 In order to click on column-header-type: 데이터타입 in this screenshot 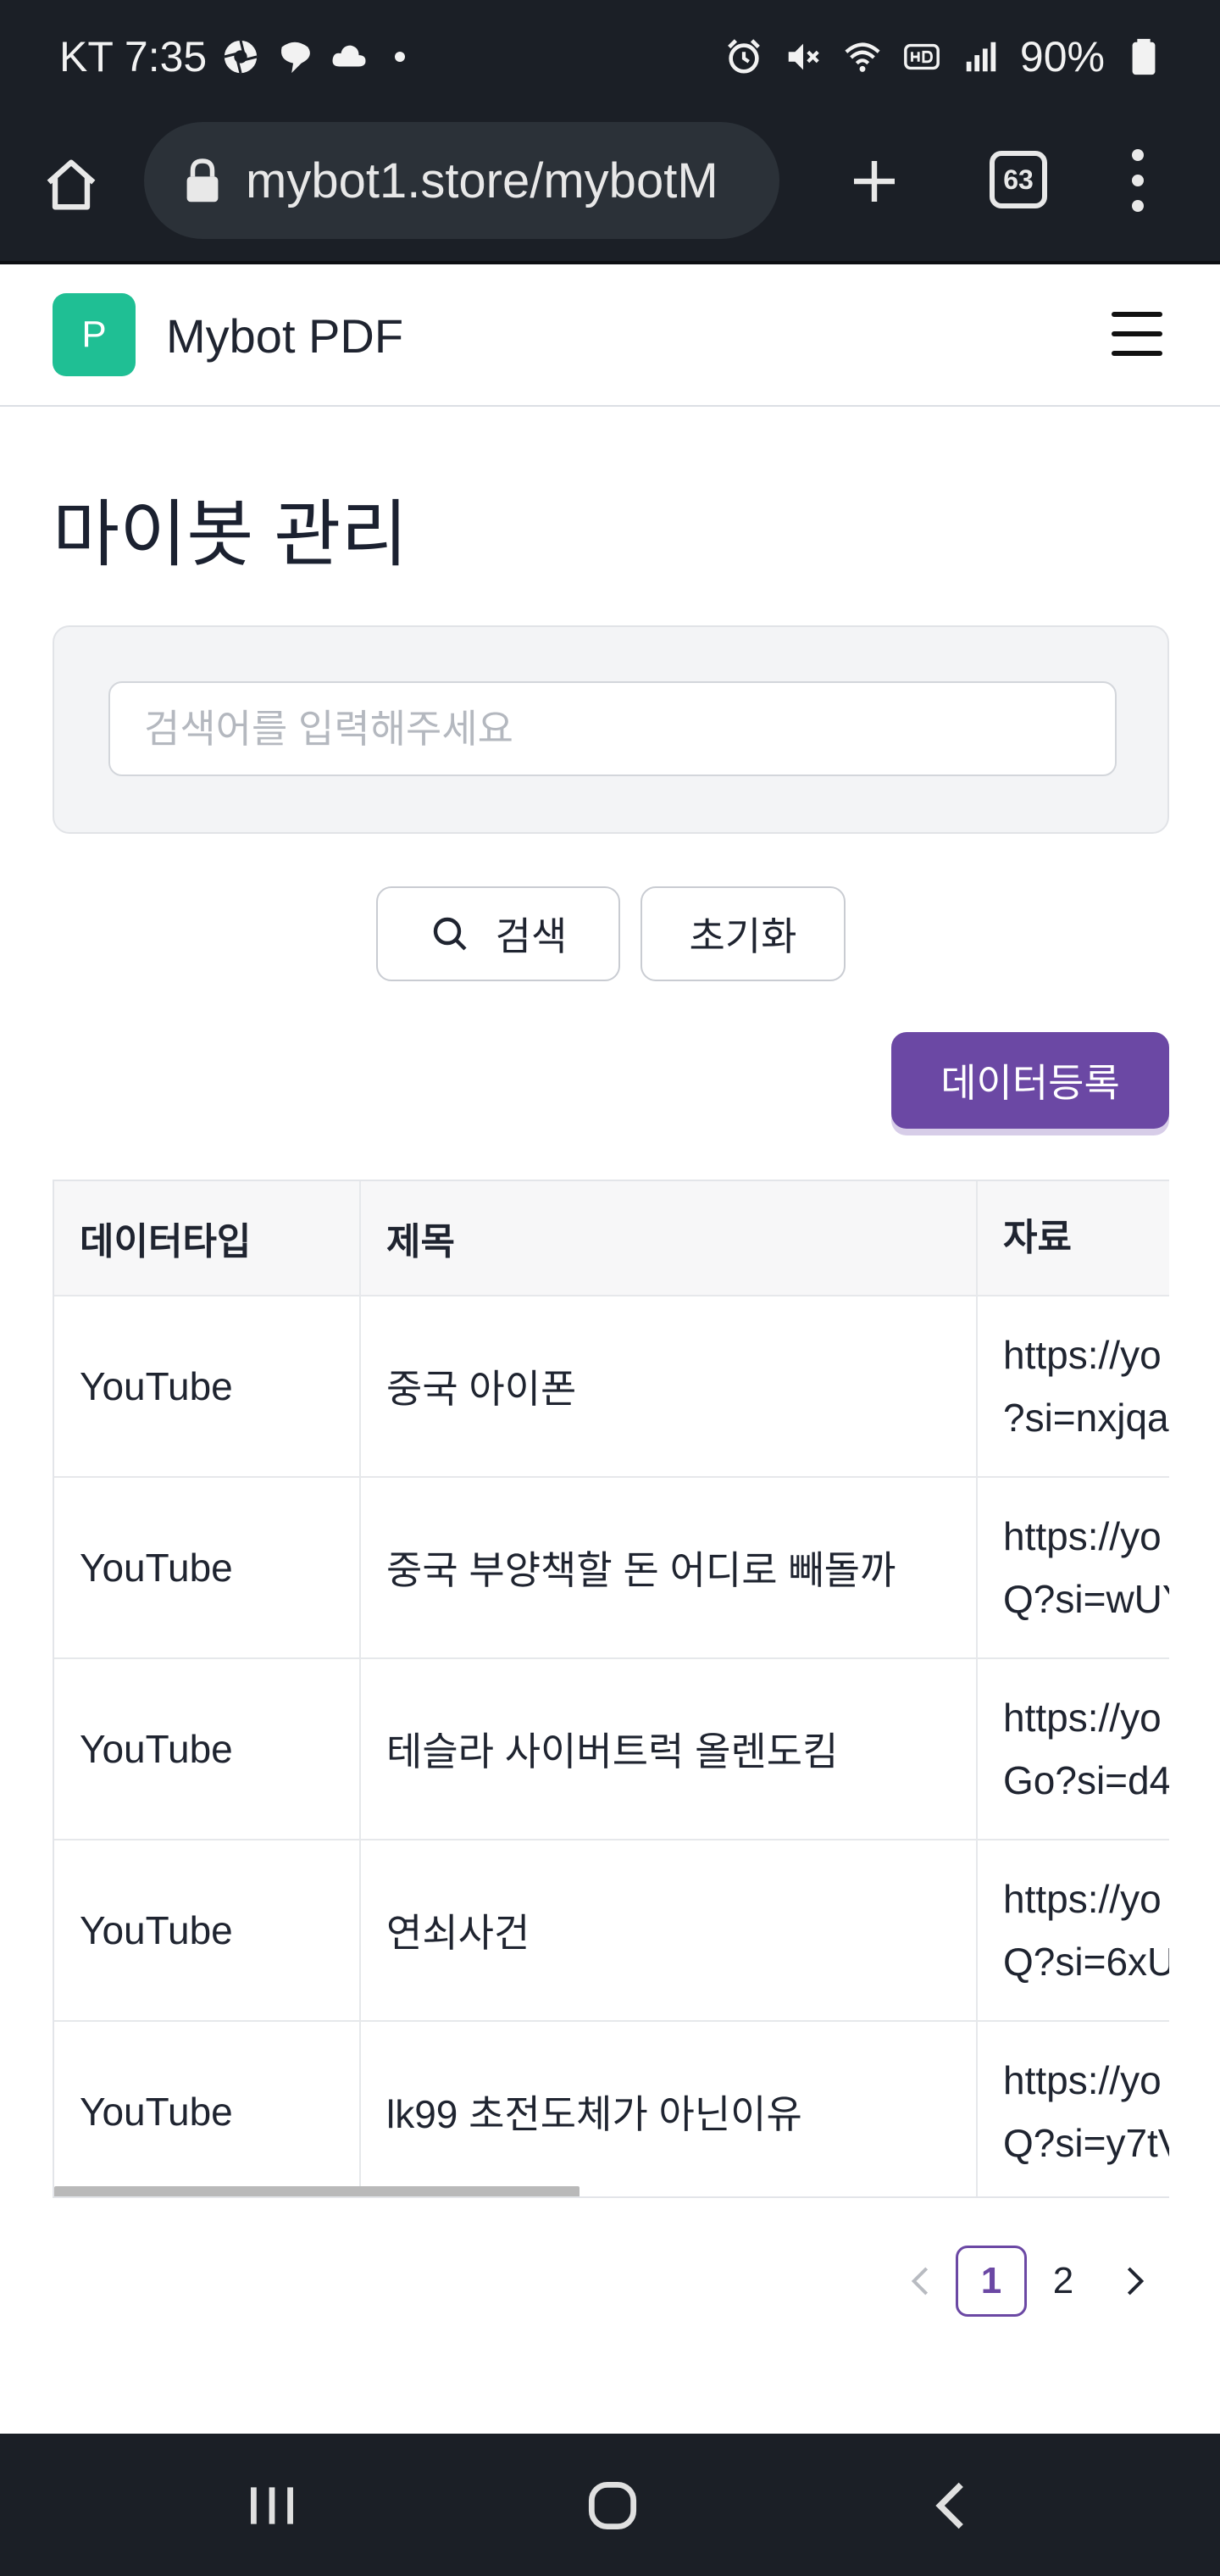, I will do `click(207, 1238)`.